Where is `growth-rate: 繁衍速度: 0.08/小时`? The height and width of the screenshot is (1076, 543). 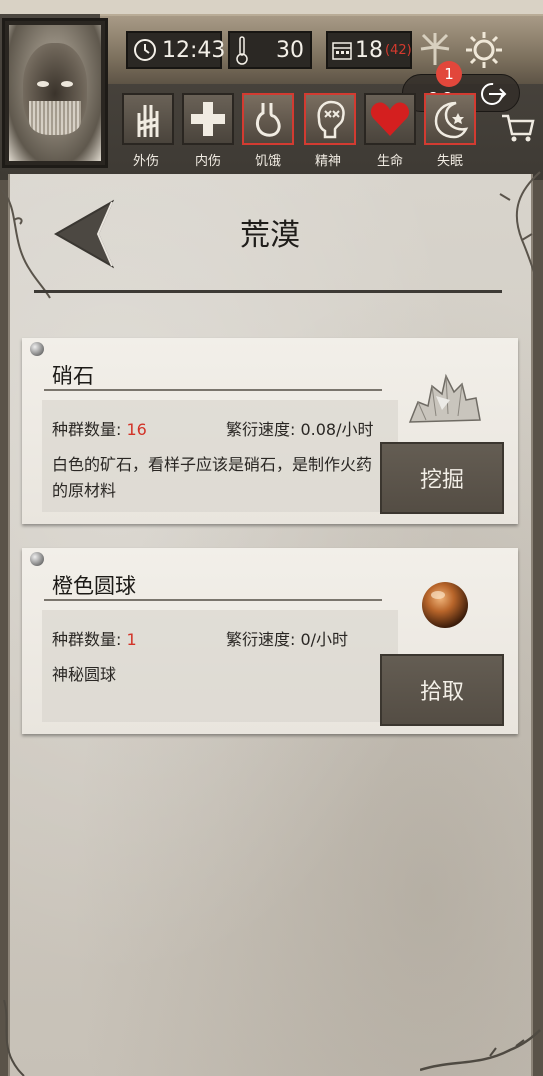 growth-rate: 繁衍速度: 0.08/小时 is located at coordinates (300, 429).